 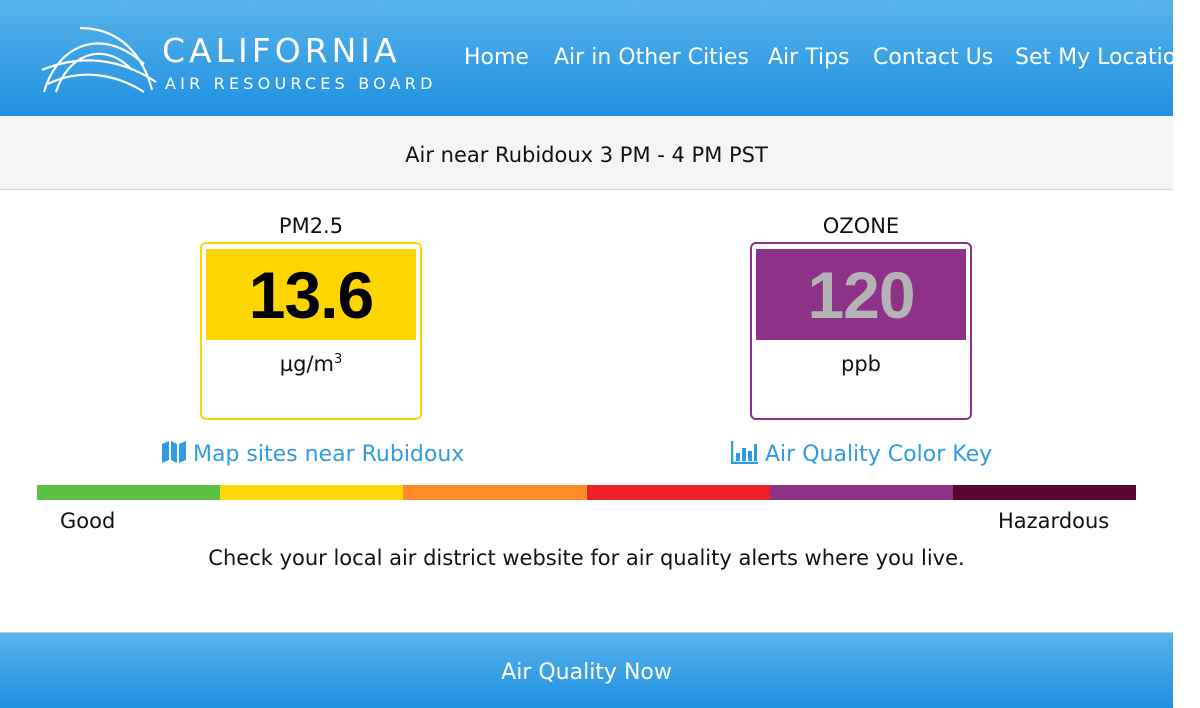 What do you see at coordinates (809, 58) in the screenshot?
I see `nav-air-tips: Air Tips` at bounding box center [809, 58].